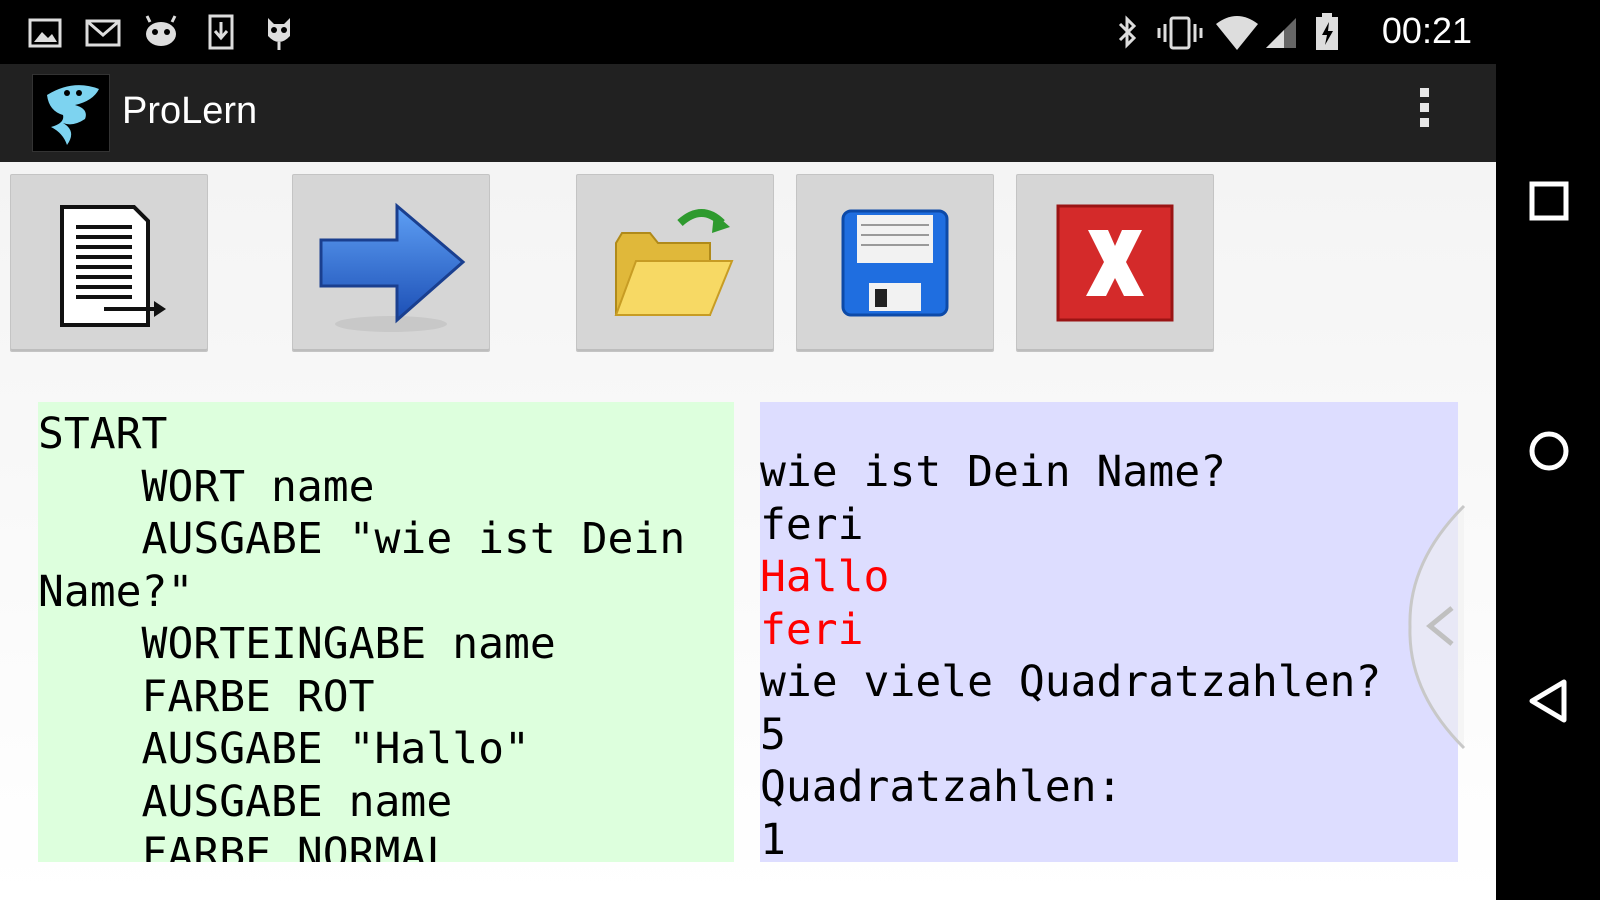 The height and width of the screenshot is (900, 1600). What do you see at coordinates (1424, 113) in the screenshot?
I see `overflow-menu-icon` at bounding box center [1424, 113].